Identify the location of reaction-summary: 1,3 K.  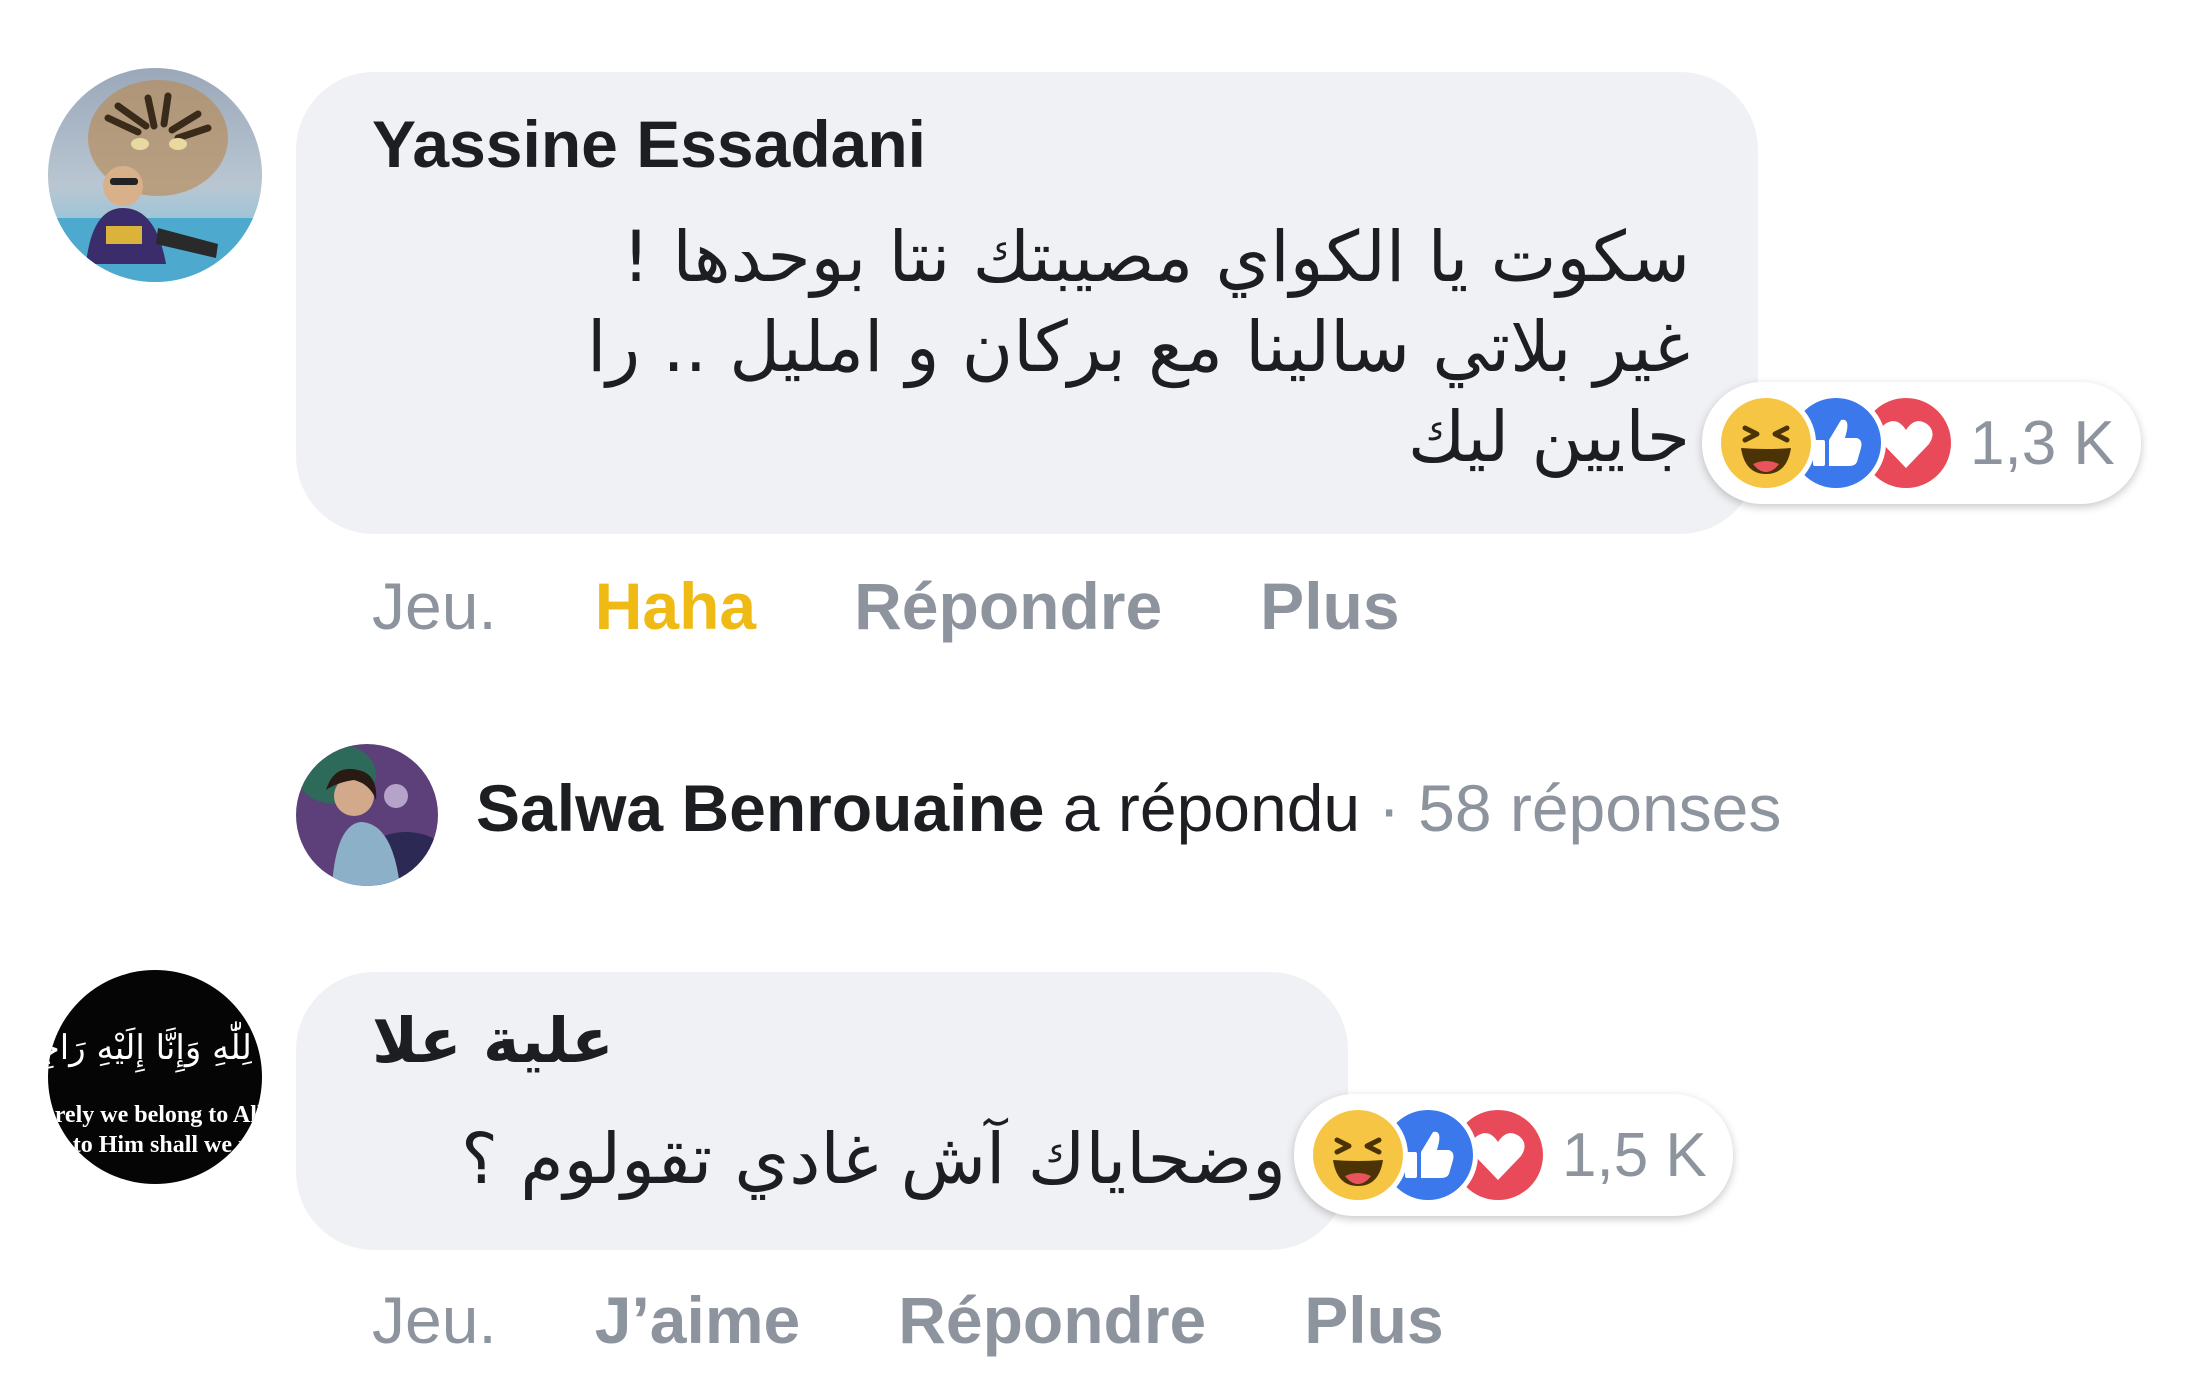
(1921, 443).